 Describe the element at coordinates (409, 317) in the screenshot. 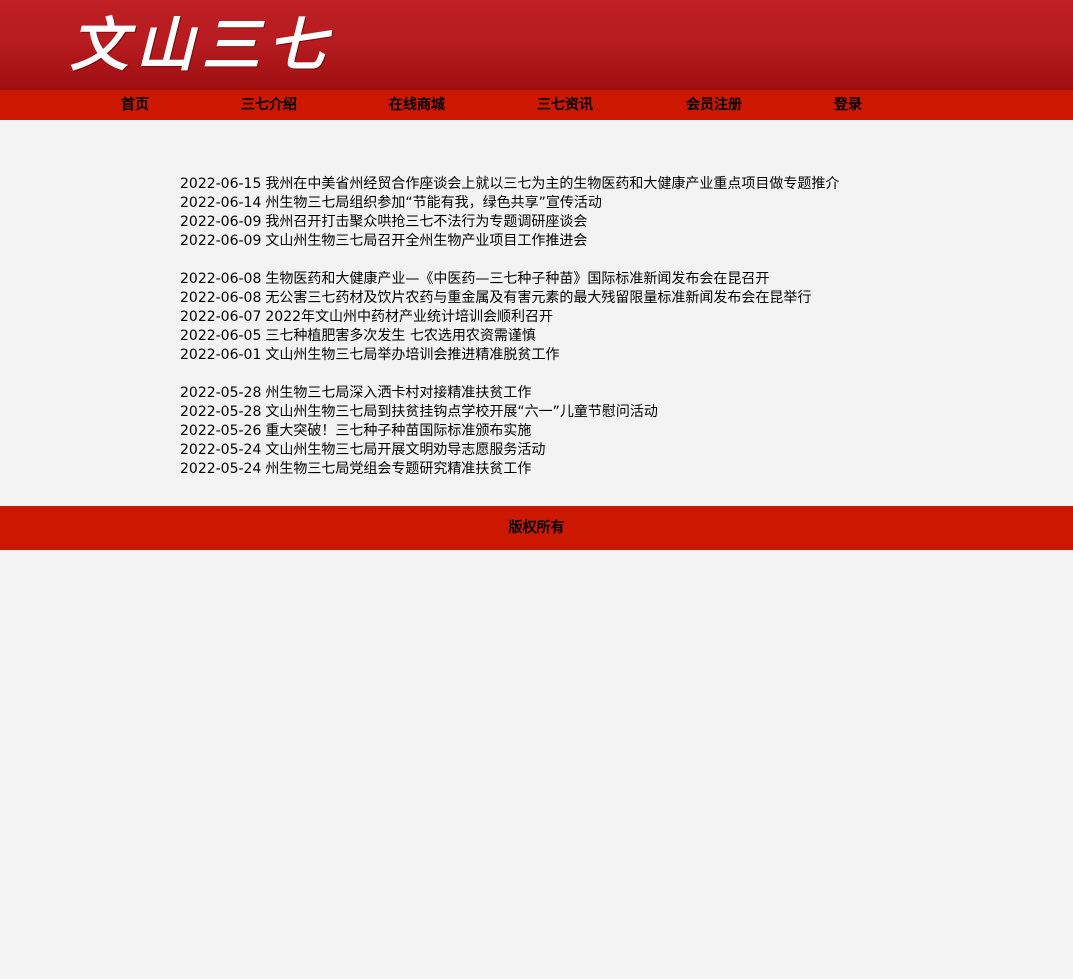

I see `news-title: 2022年文山州中药材产业统计培训会顺利召开` at that location.